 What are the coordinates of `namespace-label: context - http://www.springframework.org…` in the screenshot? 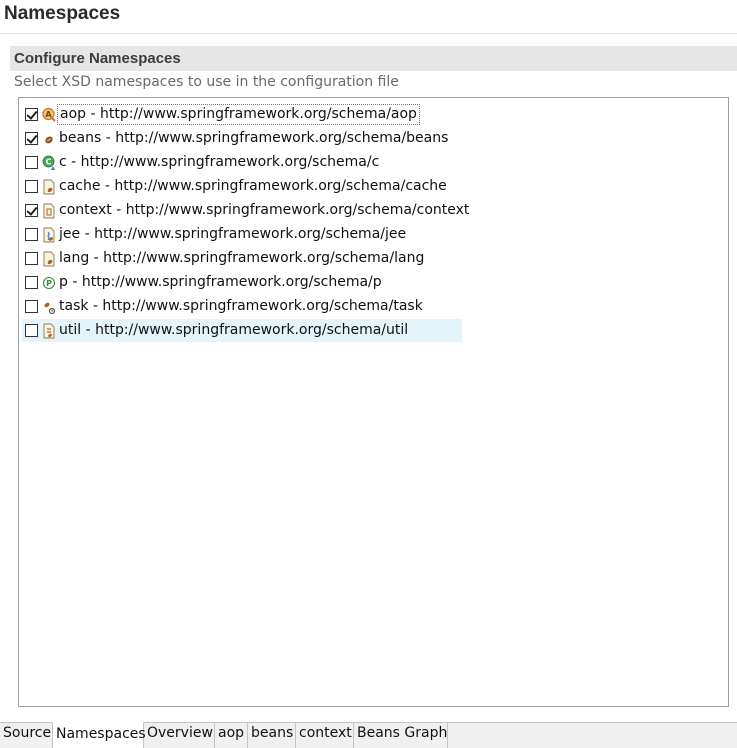 It's located at (264, 210).